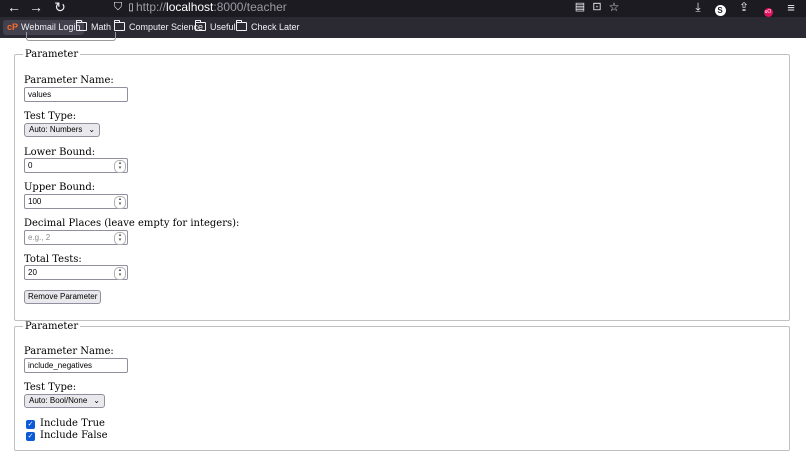 This screenshot has height=451, width=806. Describe the element at coordinates (60, 187) in the screenshot. I see `upper-bound-label: Upper Bound:` at that location.